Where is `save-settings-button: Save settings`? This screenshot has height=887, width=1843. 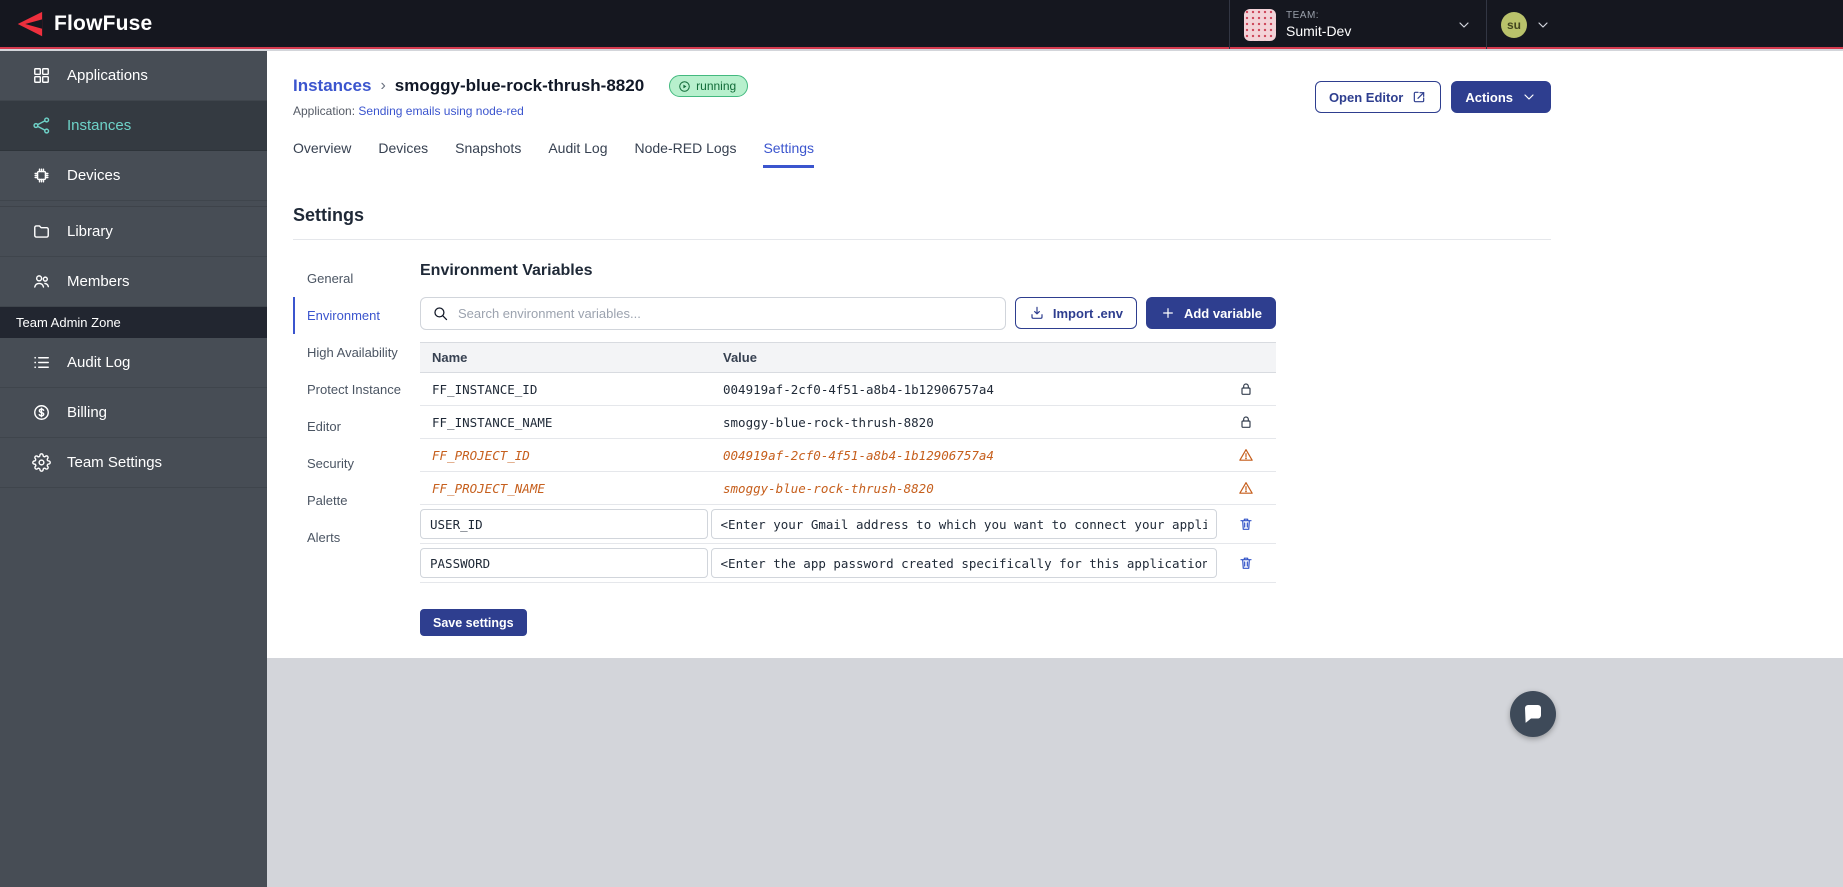 save-settings-button: Save settings is located at coordinates (473, 622).